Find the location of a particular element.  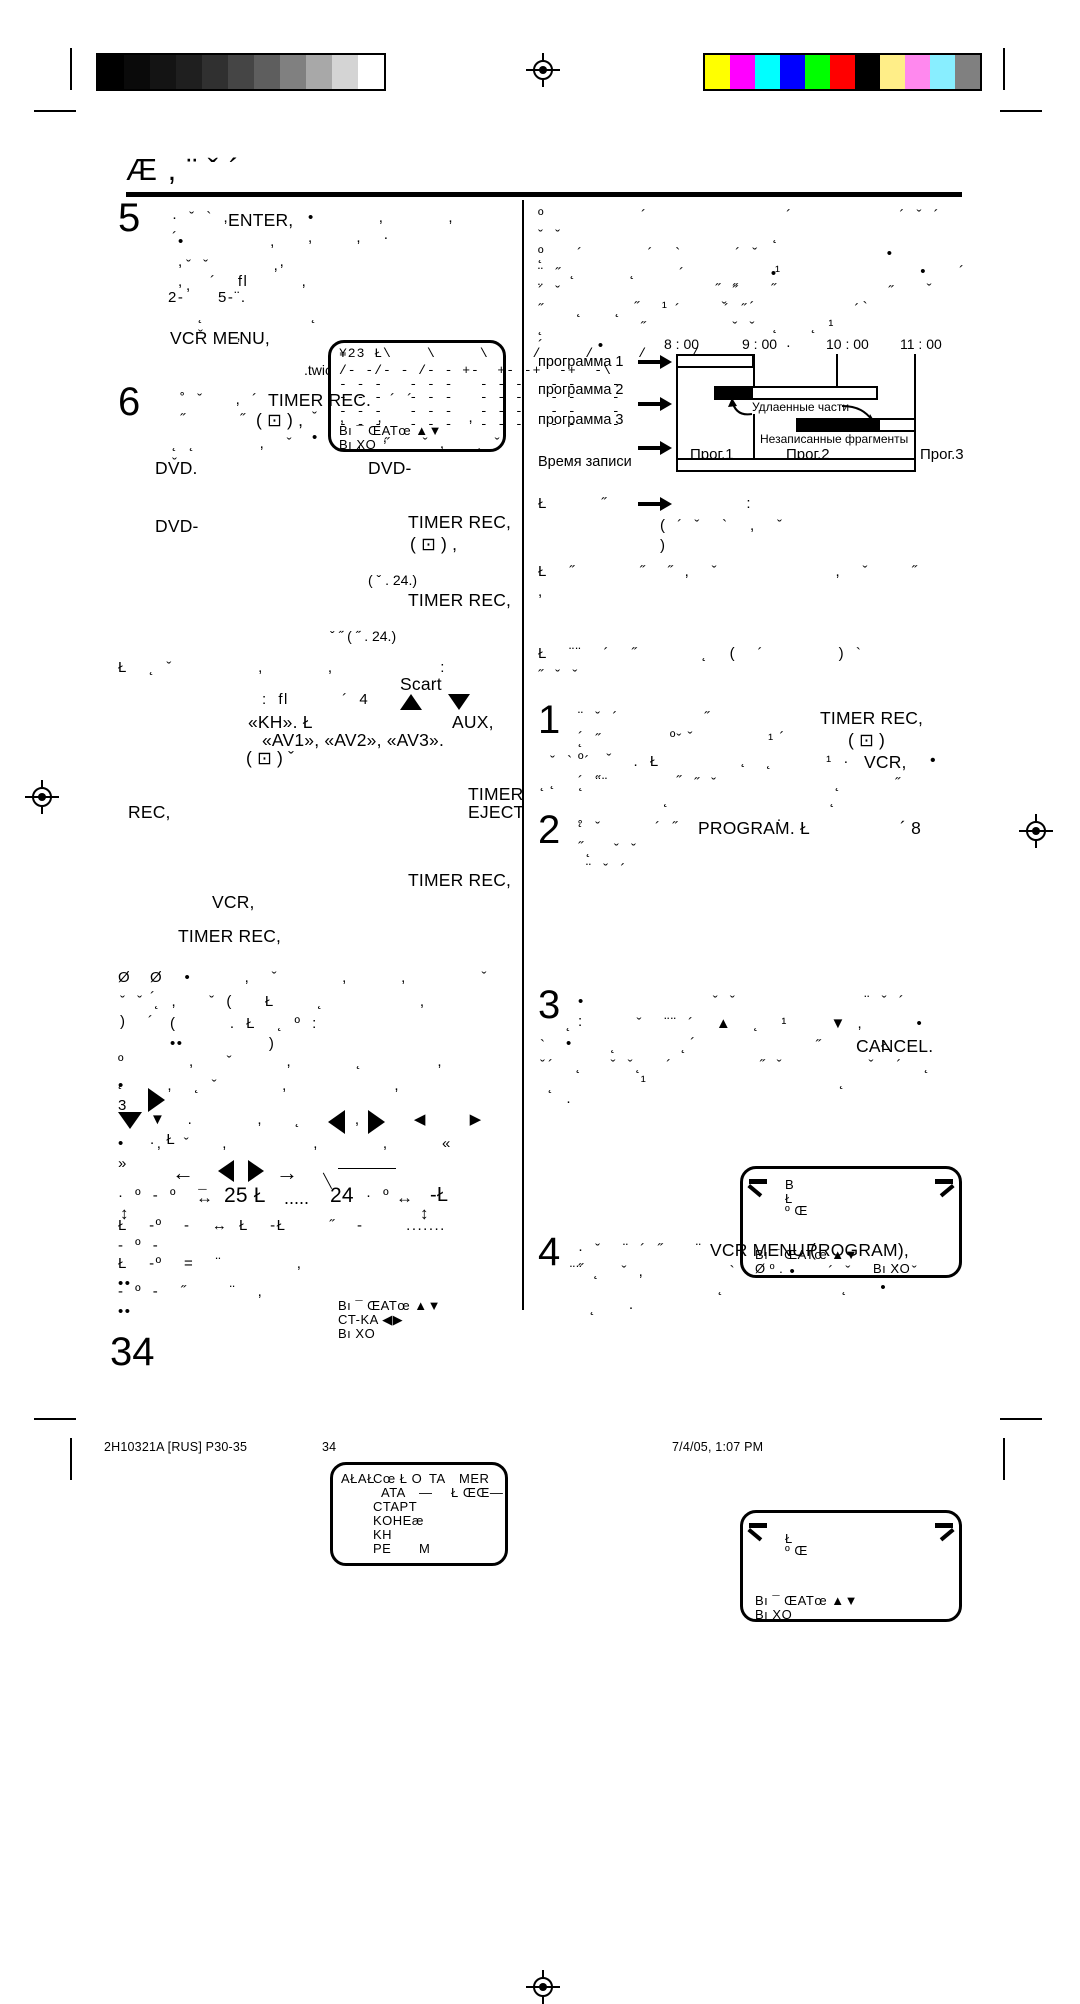

timeline-tick-label-8: 8 : 00 is located at coordinates (682, 344).